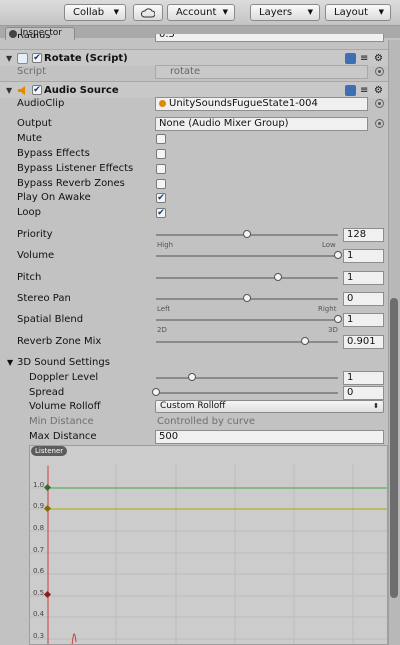  Describe the element at coordinates (194, 362) in the screenshot. I see `sound3d-foldout: ▼ 3D Sound Settings` at that location.